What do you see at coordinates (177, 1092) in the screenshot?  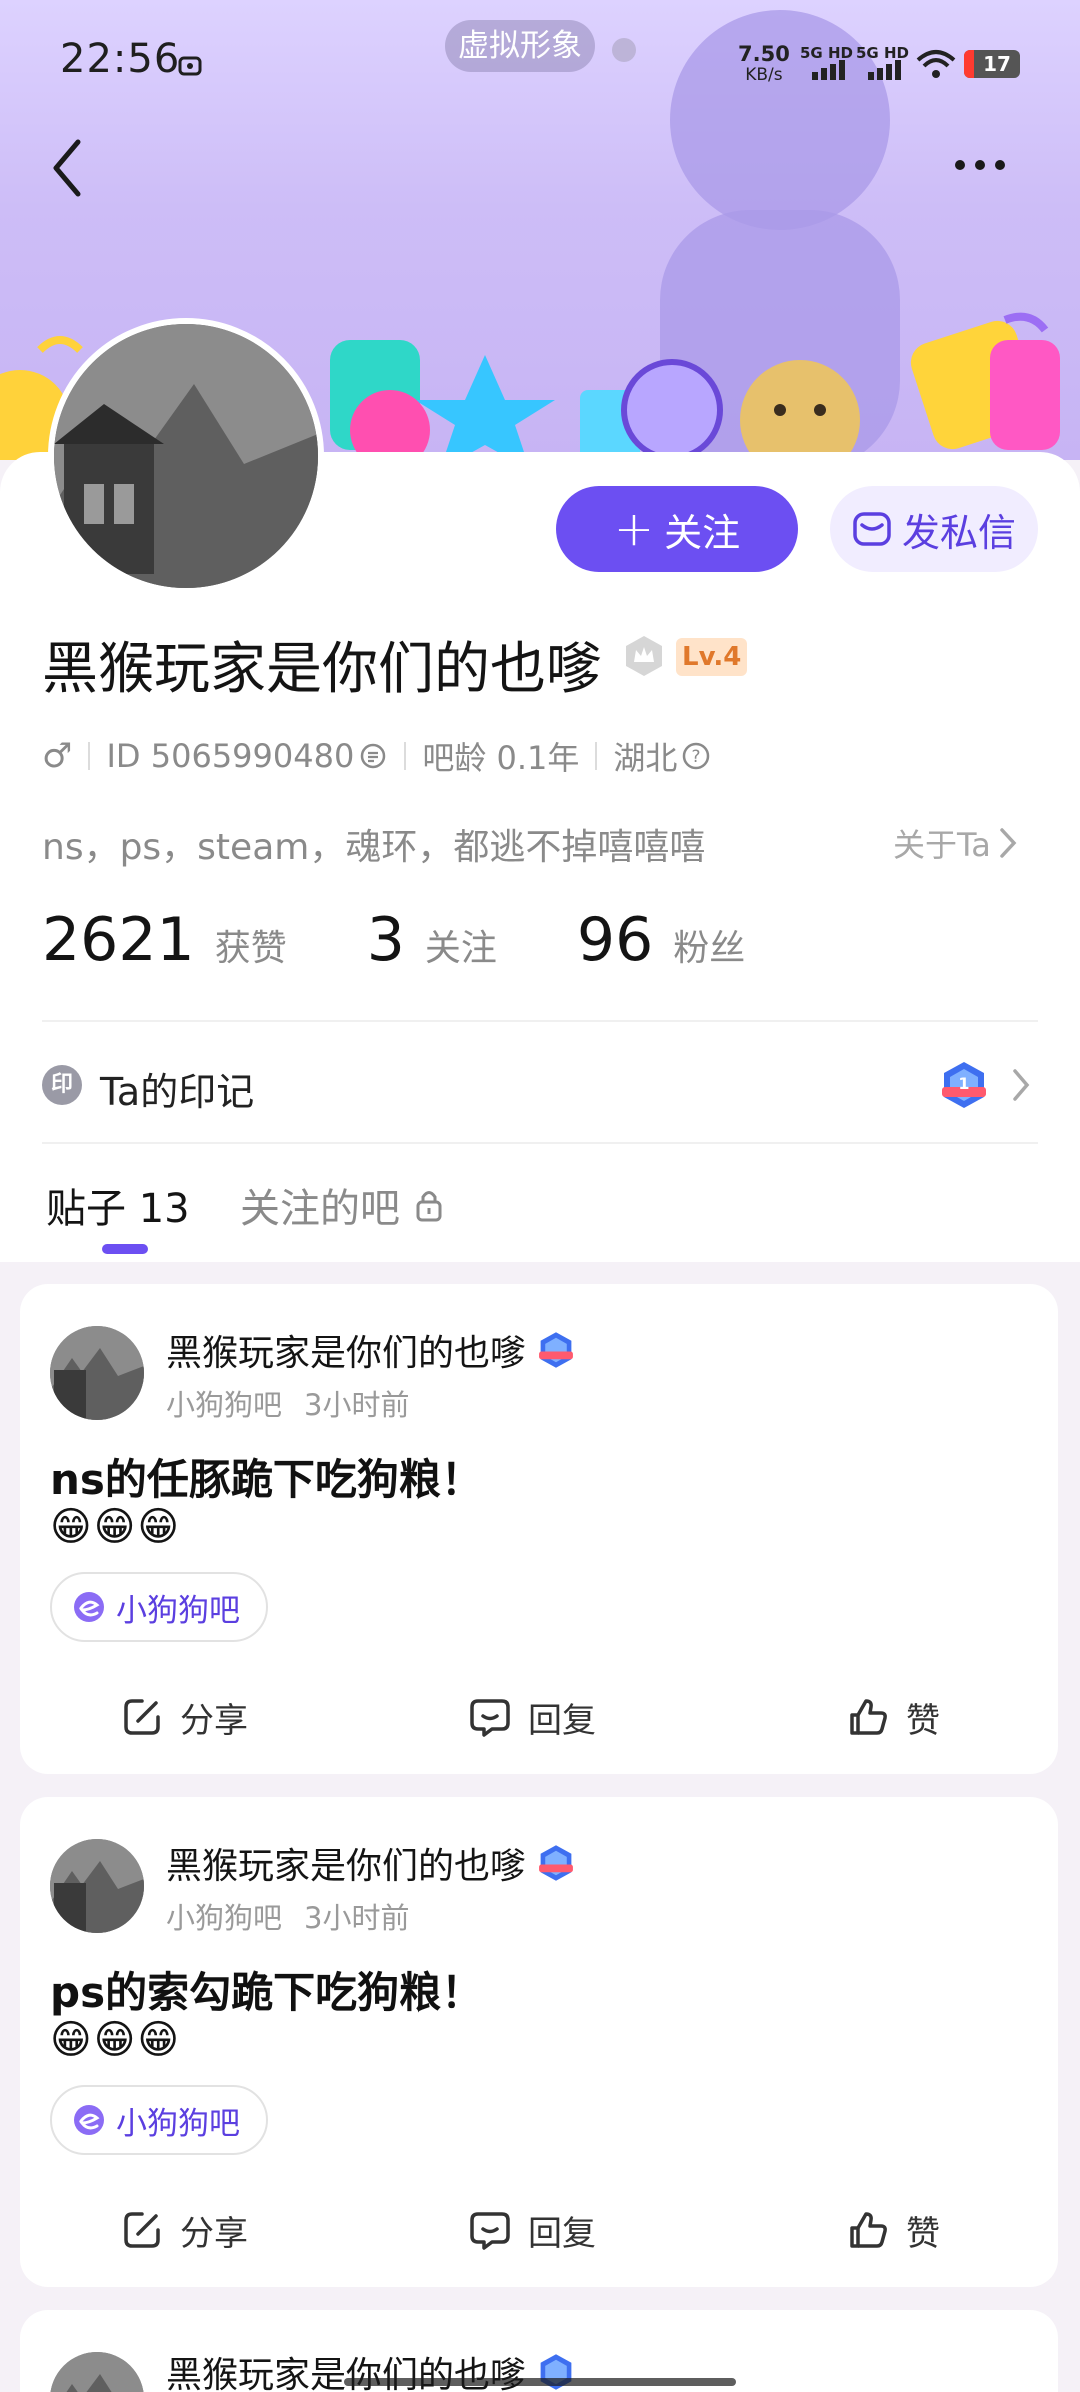 I see `seal-label: Ta的印记` at bounding box center [177, 1092].